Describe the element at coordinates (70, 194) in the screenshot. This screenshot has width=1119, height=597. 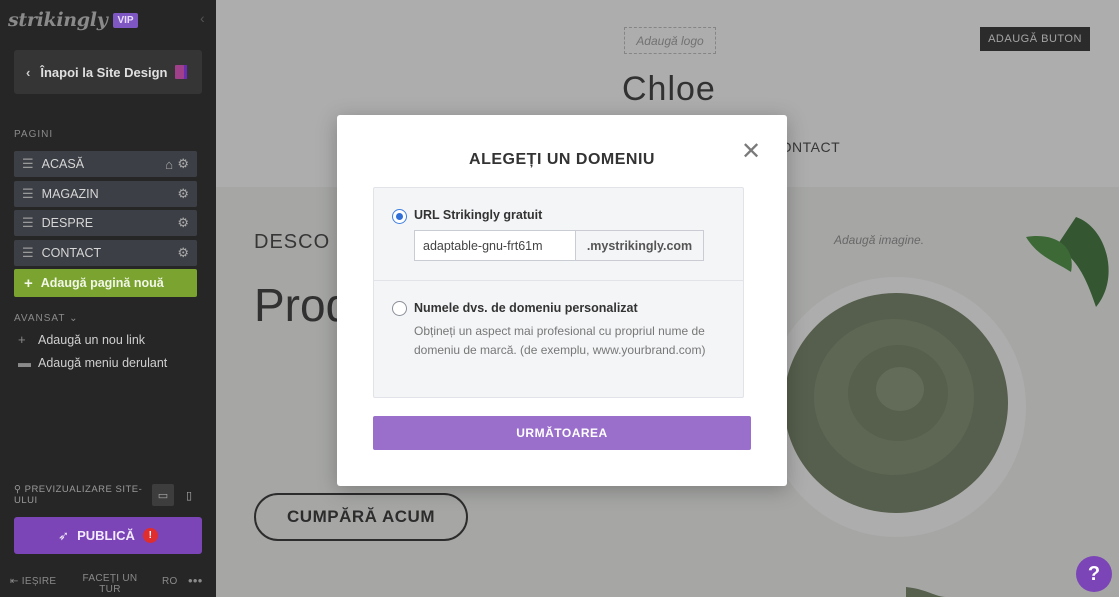
I see `page-item-label: MAGAZIN` at that location.